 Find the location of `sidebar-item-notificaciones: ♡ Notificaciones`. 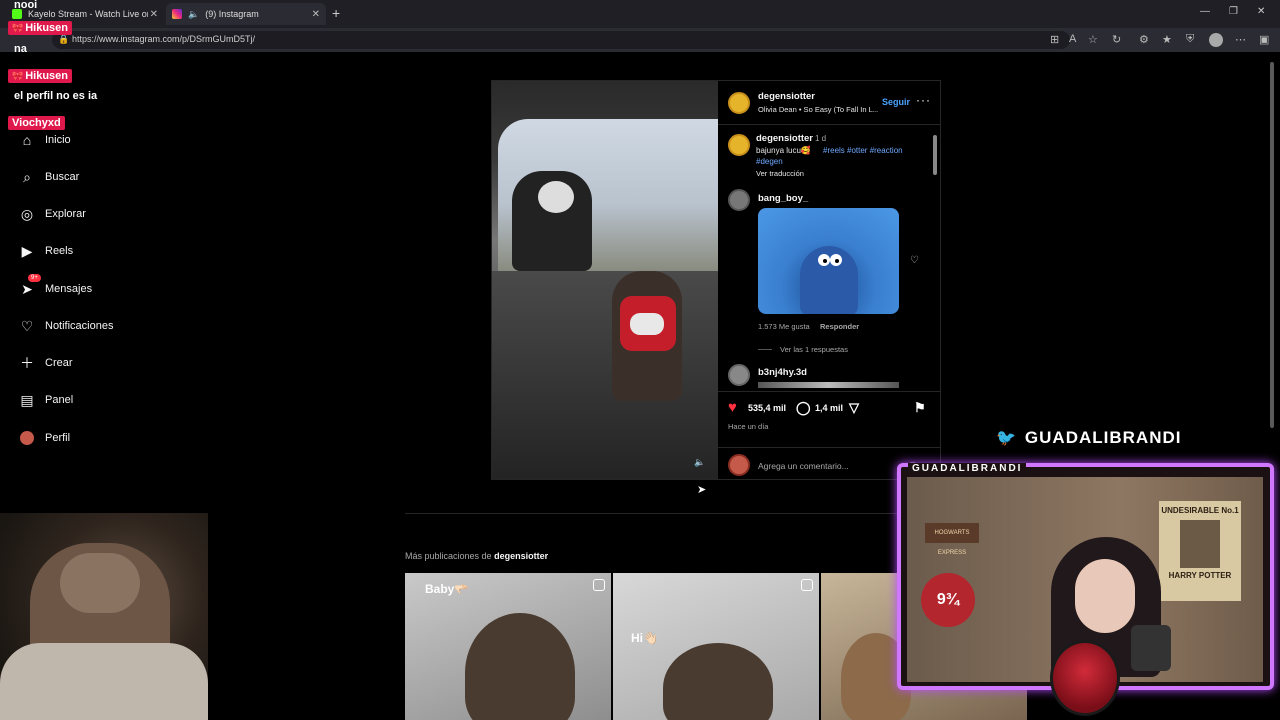

sidebar-item-notificaciones: ♡ Notificaciones is located at coordinates (66, 326).